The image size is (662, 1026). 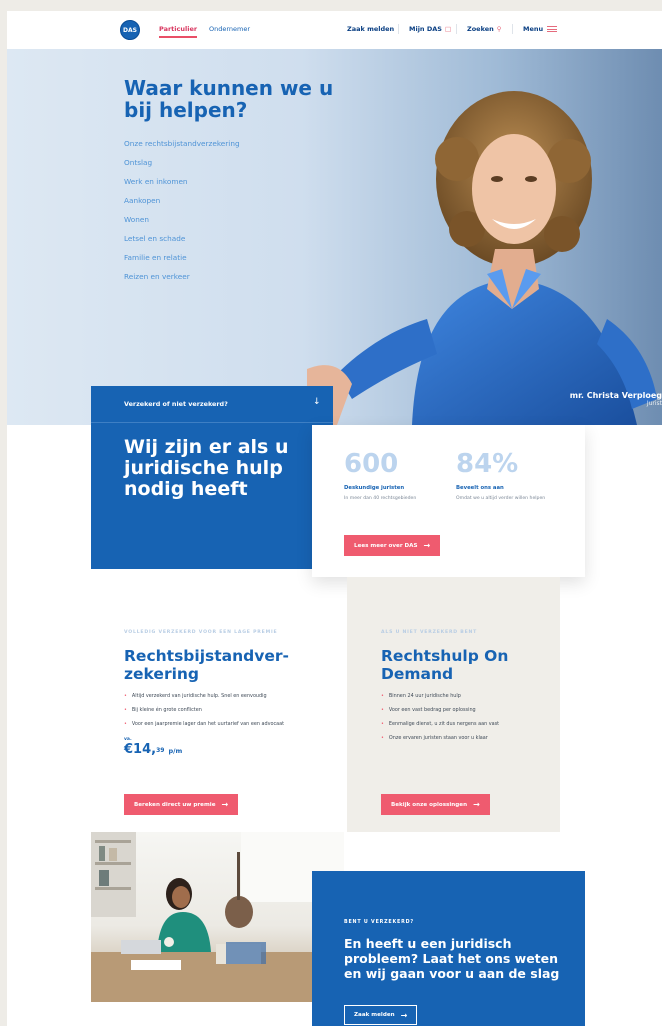 What do you see at coordinates (182, 167) in the screenshot?
I see `topic-link: Ontslag` at bounding box center [182, 167].